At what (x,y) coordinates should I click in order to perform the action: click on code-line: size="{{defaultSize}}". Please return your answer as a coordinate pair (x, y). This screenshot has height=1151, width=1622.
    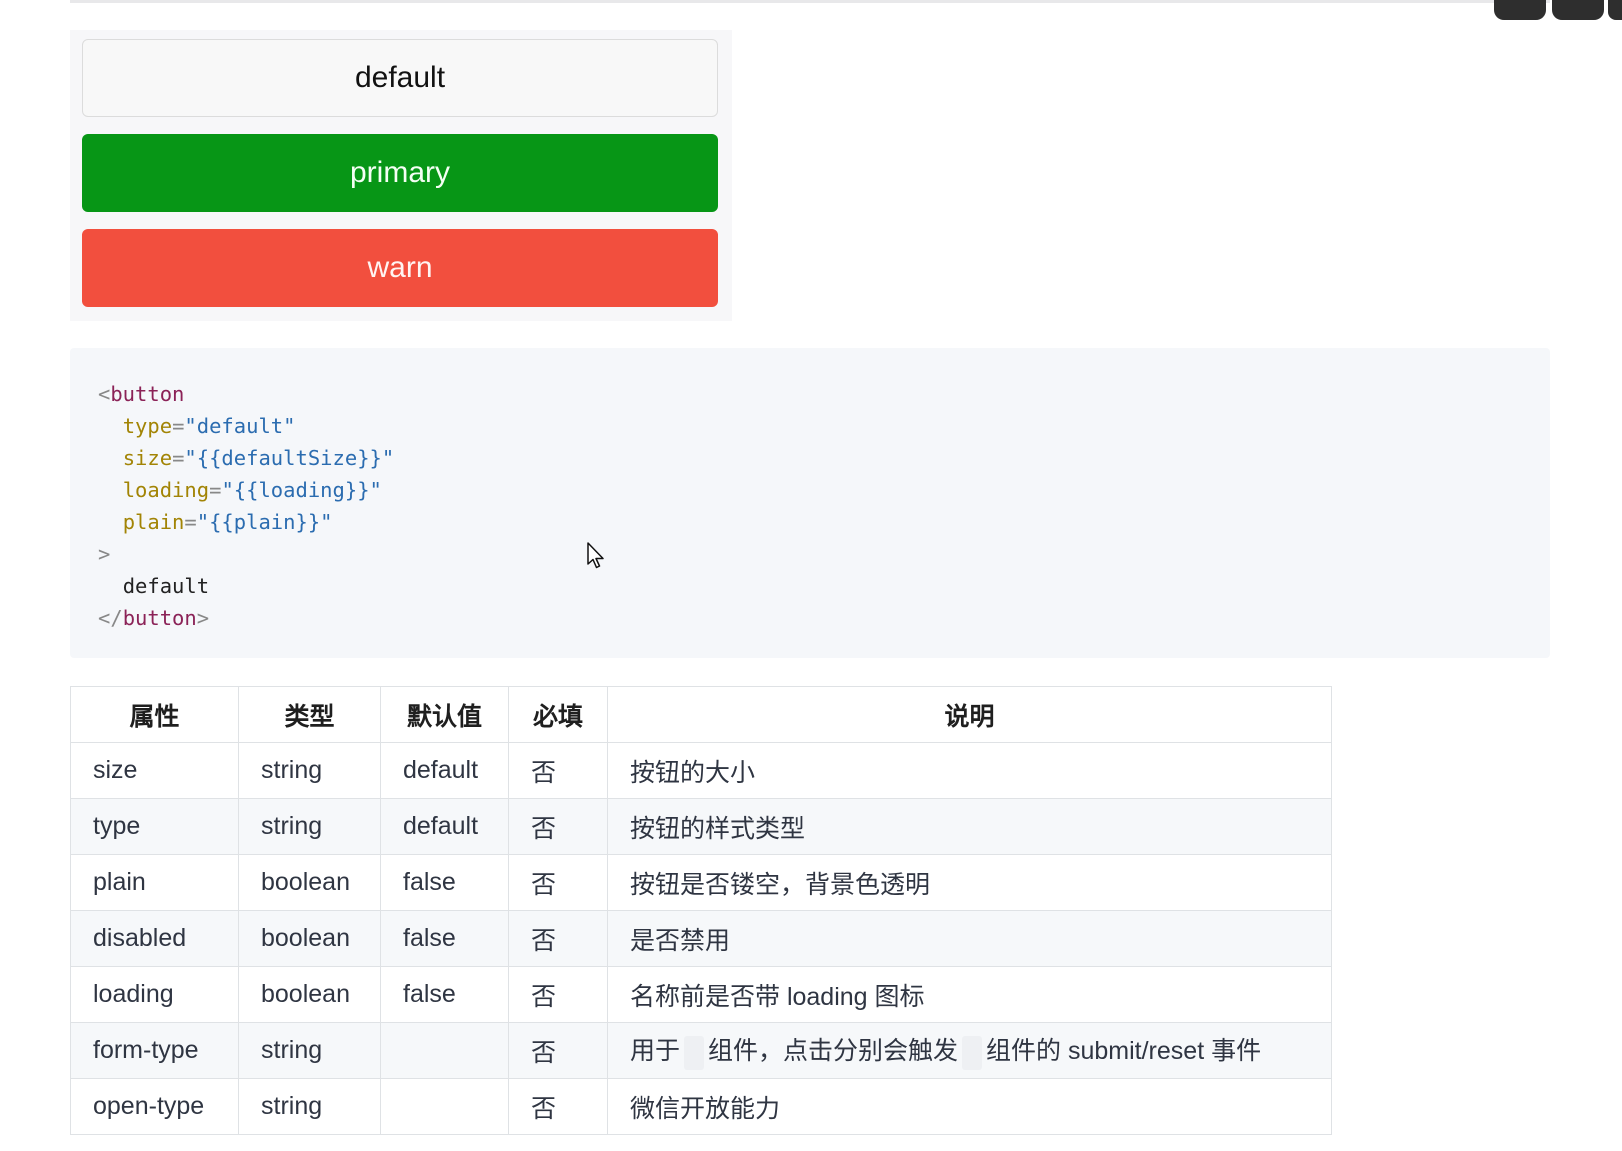
    Looking at the image, I should click on (810, 458).